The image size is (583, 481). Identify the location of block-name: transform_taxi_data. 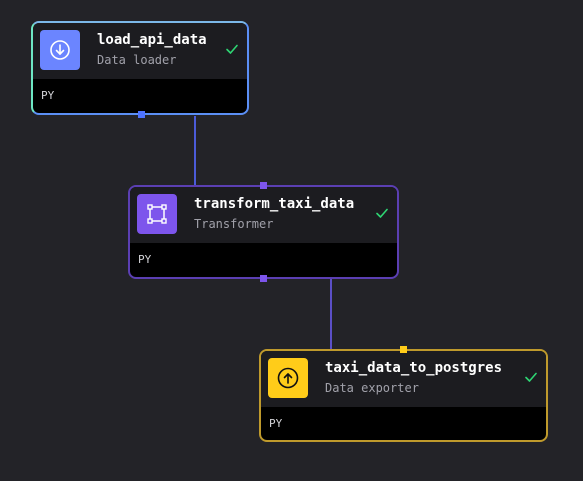
(274, 204).